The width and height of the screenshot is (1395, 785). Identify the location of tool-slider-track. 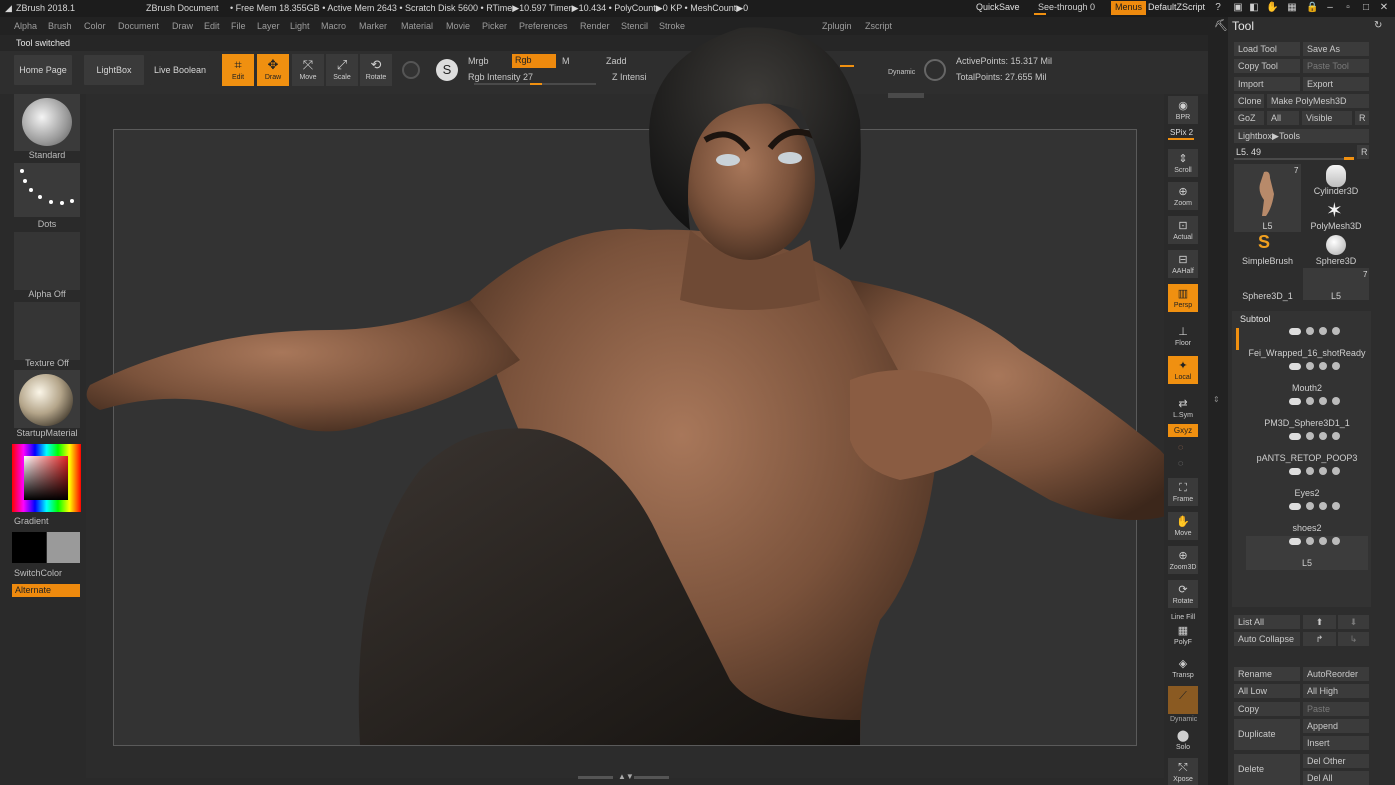
(1294, 159).